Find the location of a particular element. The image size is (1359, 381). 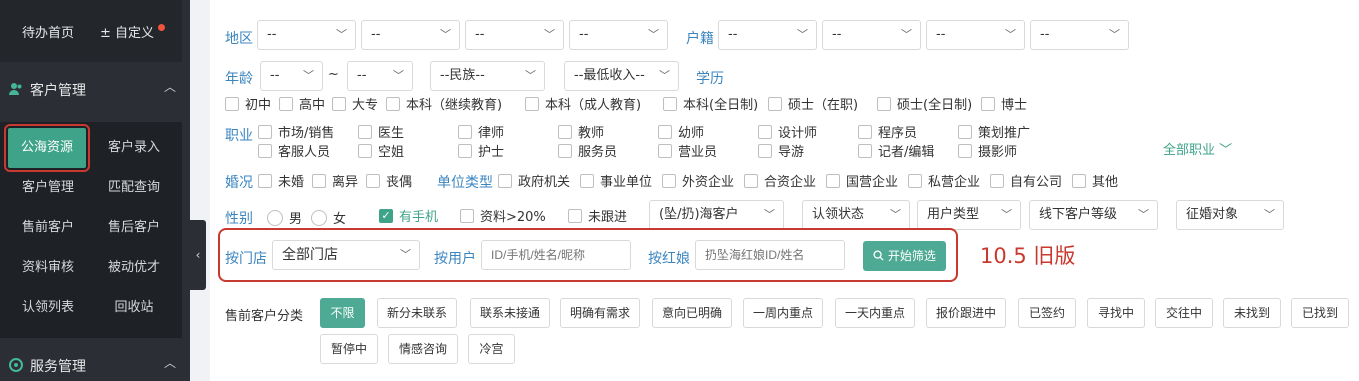

hukou-town-select: -- ﹀ is located at coordinates (1079, 35).